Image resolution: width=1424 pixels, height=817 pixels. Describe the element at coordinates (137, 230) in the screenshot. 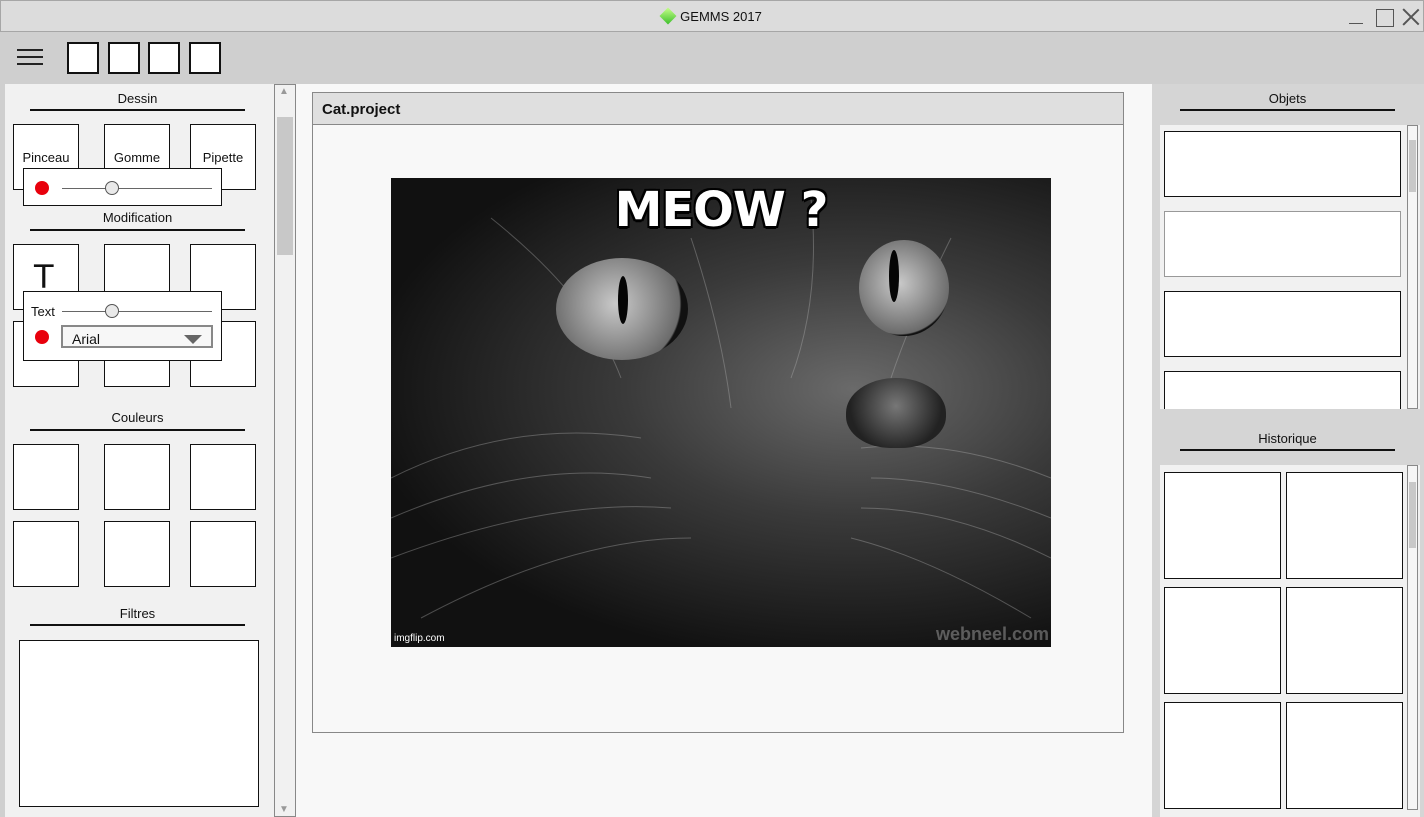

I see `modification-divider` at that location.